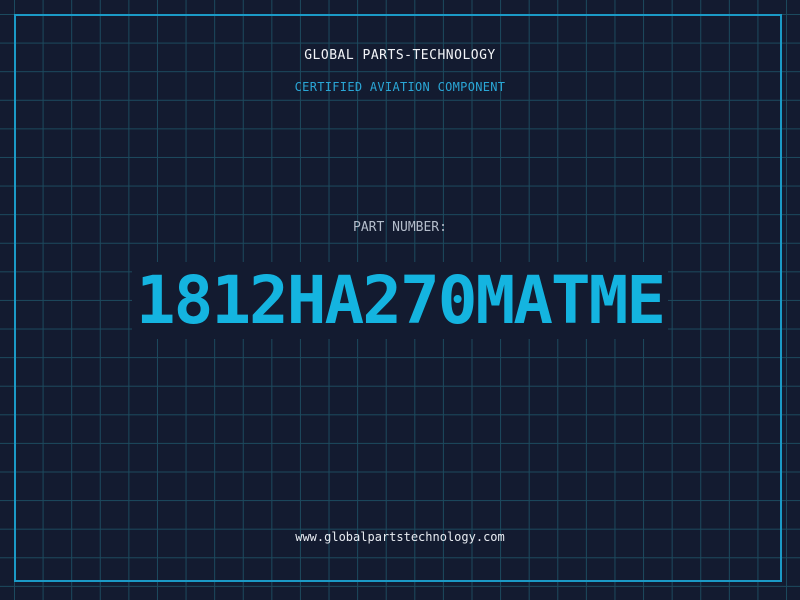 The width and height of the screenshot is (800, 600). What do you see at coordinates (400, 537) in the screenshot?
I see `website-url: www.globalpartstechnology.com` at bounding box center [400, 537].